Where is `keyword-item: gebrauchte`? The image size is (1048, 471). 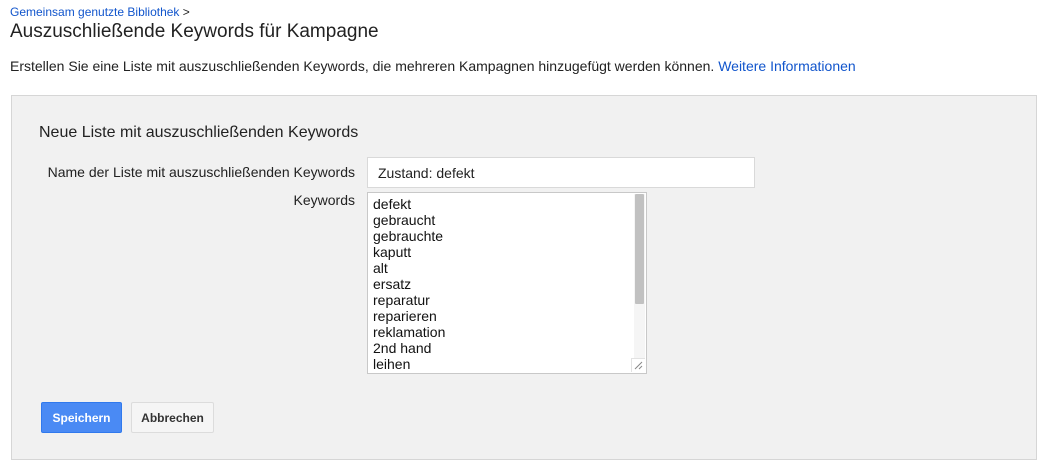
keyword-item: gebrauchte is located at coordinates (408, 236).